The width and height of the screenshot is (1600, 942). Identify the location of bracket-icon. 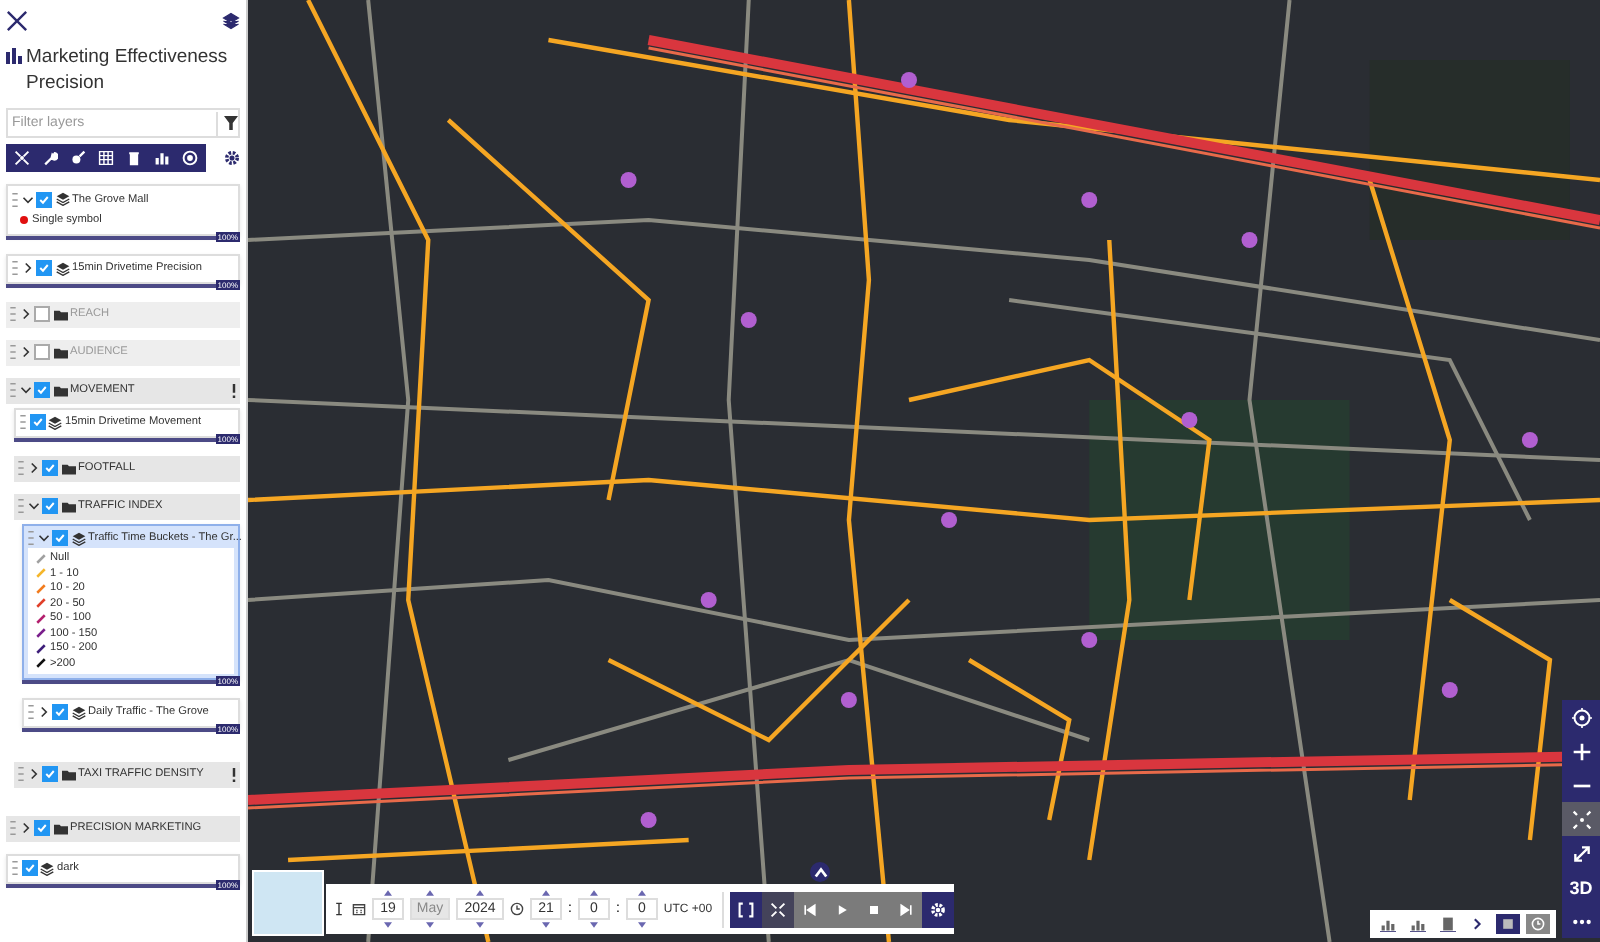
(746, 909).